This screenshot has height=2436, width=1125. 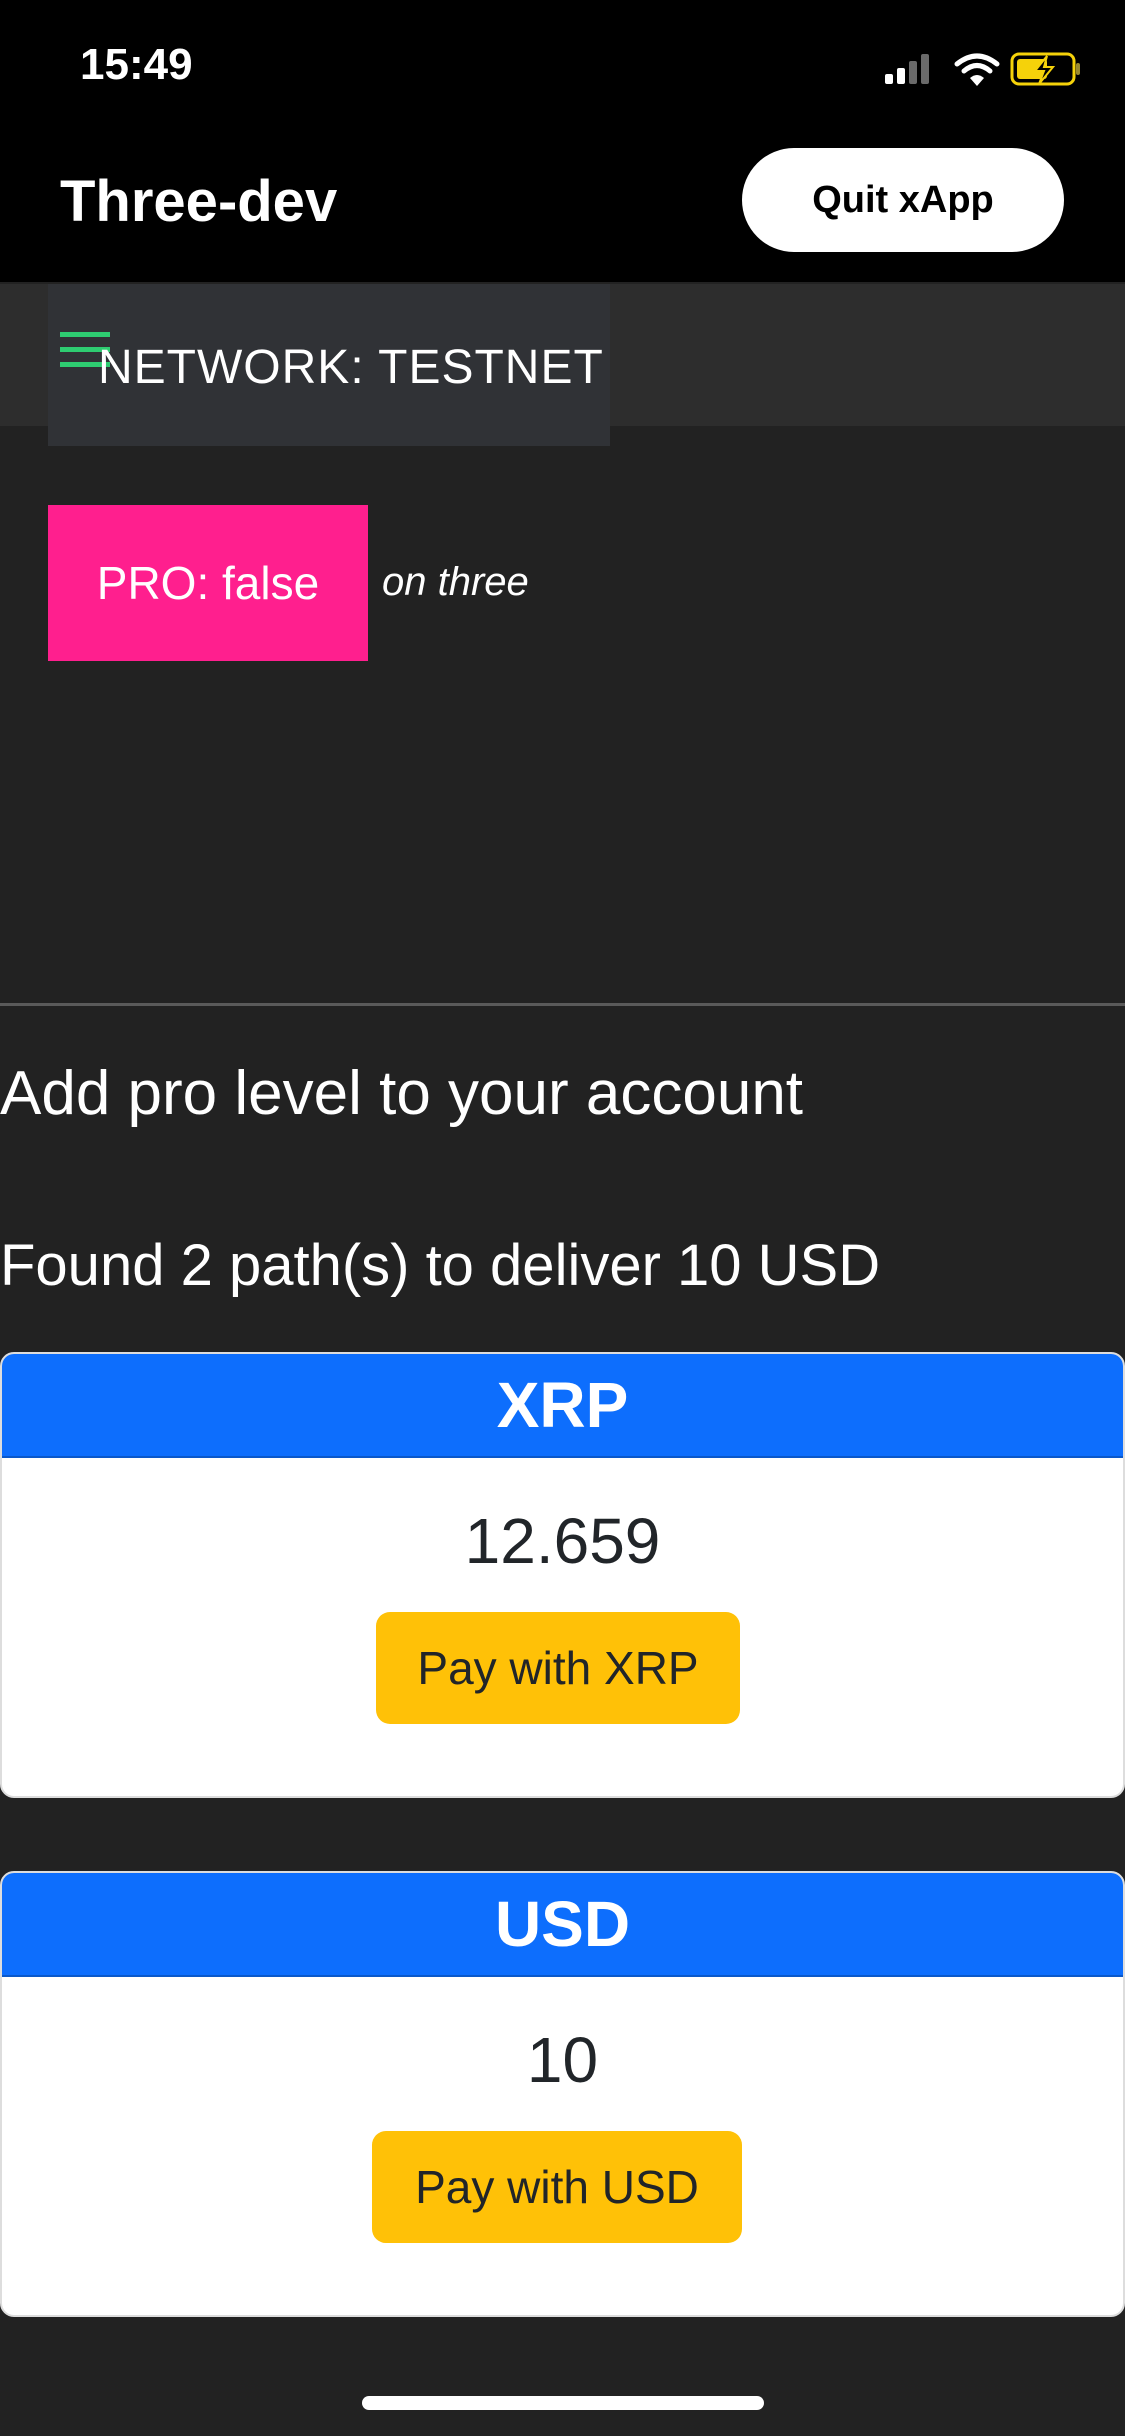 I want to click on card-amount: 10, so click(x=562, y=2060).